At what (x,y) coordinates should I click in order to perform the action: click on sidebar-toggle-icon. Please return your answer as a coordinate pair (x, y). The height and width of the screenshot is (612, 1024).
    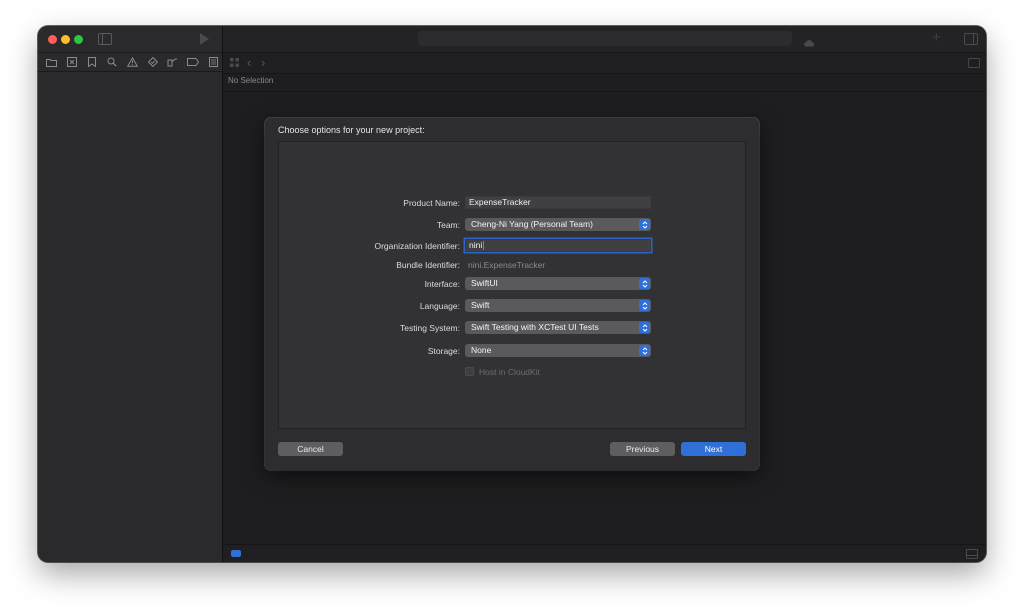
    Looking at the image, I should click on (105, 39).